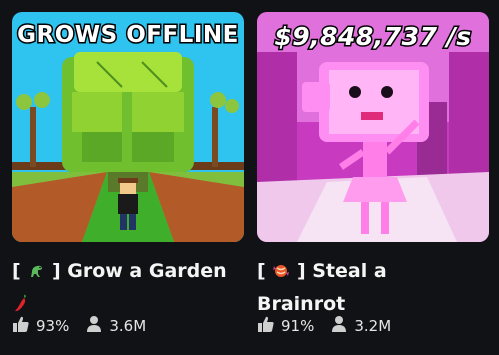 The image size is (499, 355). I want to click on thumbnail-caption: $9,848,737 /s, so click(373, 37).